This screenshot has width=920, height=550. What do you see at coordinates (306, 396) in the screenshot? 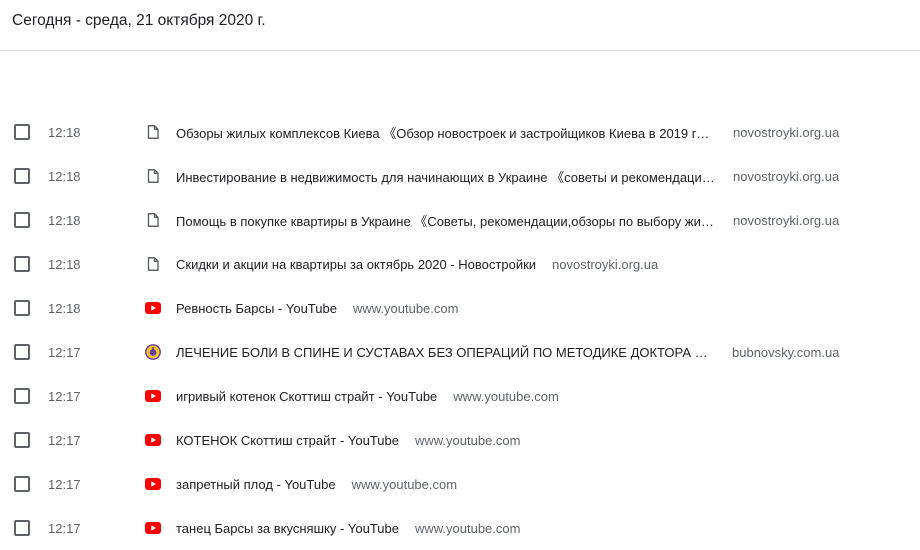
I see `entry-title-link: игривый котенок Скоттиш страйт - YouTube` at bounding box center [306, 396].